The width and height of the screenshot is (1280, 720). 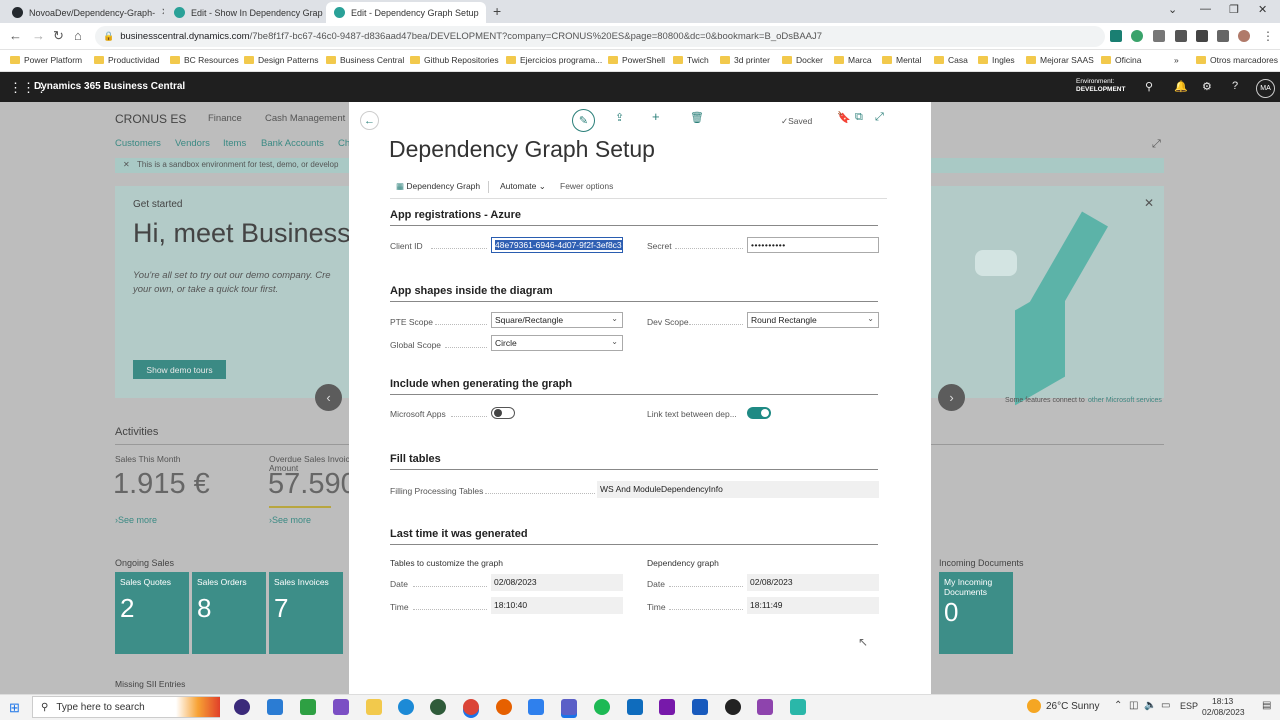 What do you see at coordinates (976, 613) in the screenshot?
I see `incoming-documents-tile: My Incoming Documents 0` at bounding box center [976, 613].